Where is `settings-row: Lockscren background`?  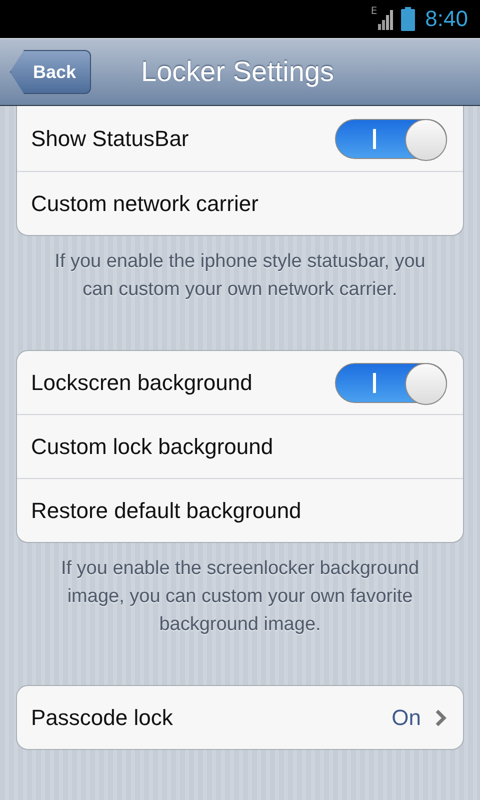
settings-row: Lockscren background is located at coordinates (240, 382).